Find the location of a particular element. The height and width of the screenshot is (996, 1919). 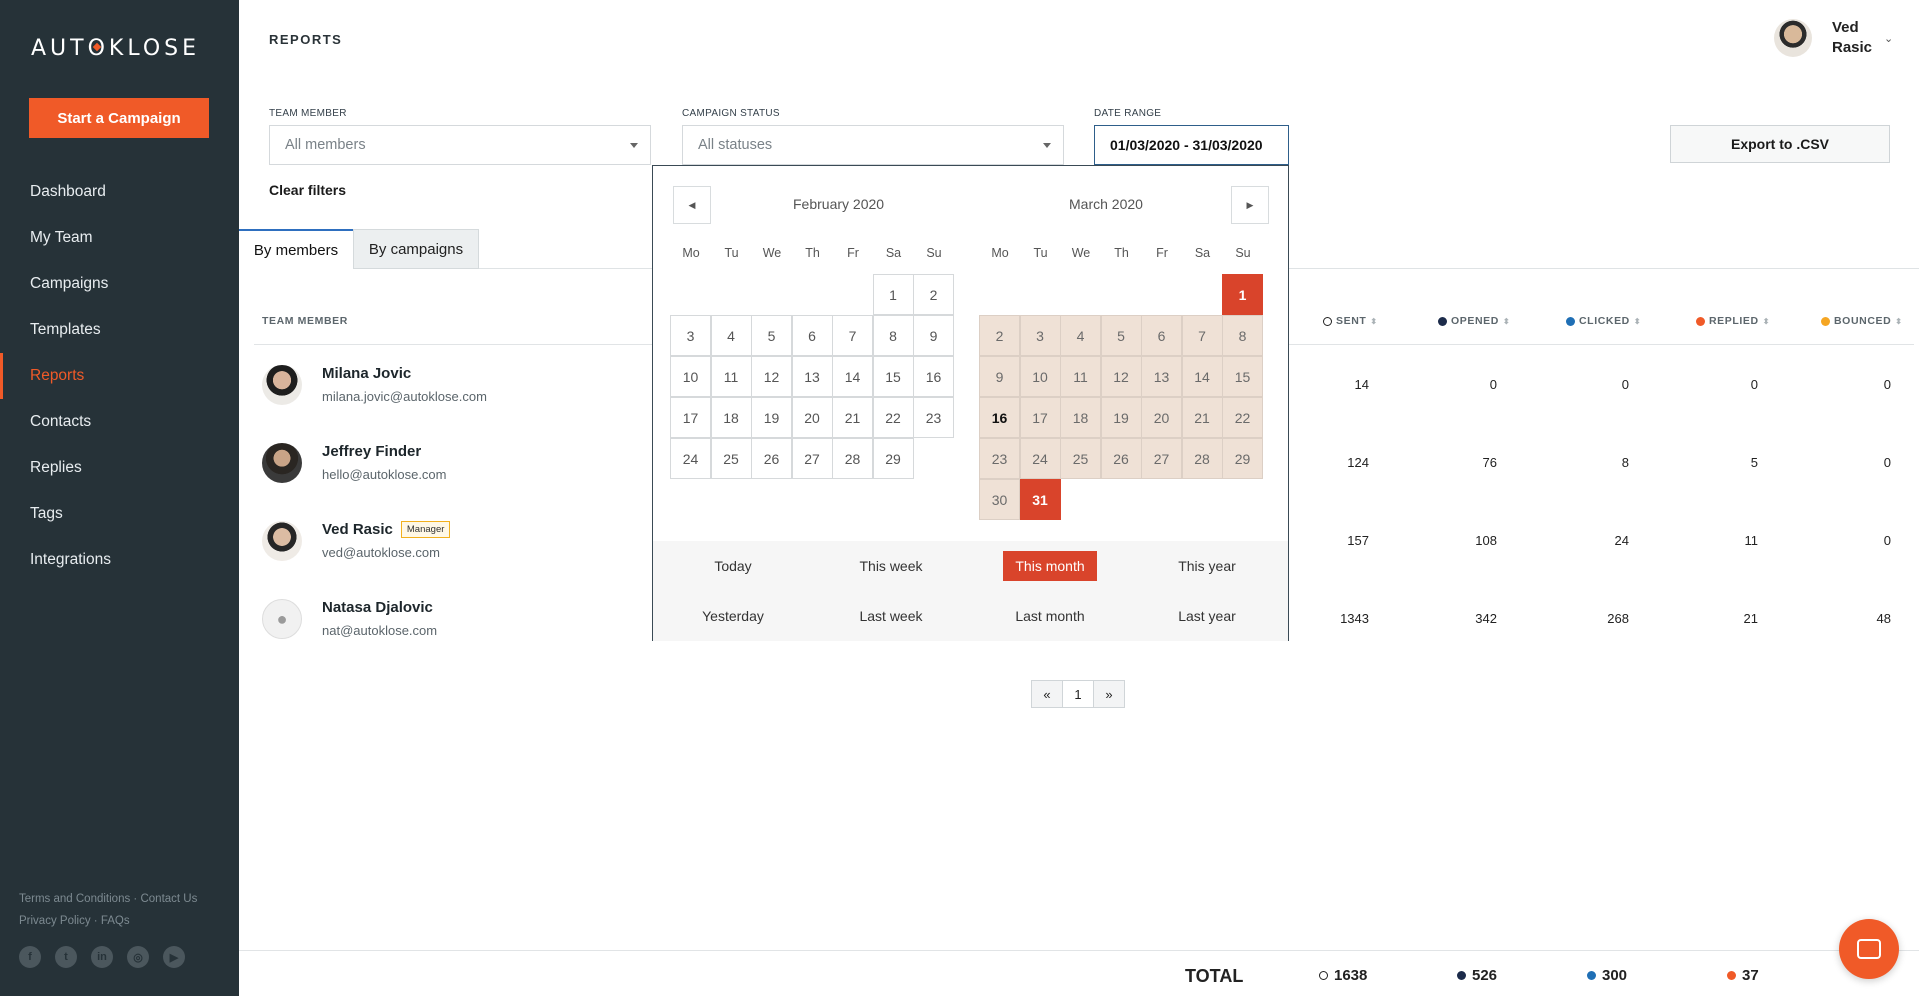

column-header-sent: SENT ⬍ is located at coordinates (1350, 321).